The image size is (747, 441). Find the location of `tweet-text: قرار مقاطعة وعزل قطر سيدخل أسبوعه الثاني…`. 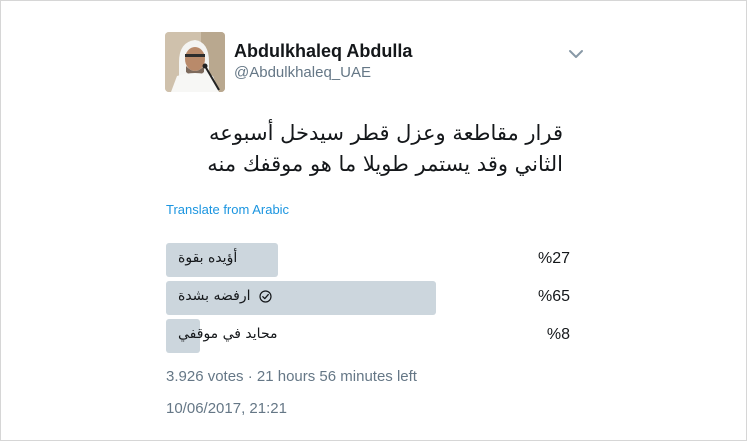

tweet-text: قرار مقاطعة وعزل قطر سيدخل أسبوعه الثاني… is located at coordinates (385, 148).